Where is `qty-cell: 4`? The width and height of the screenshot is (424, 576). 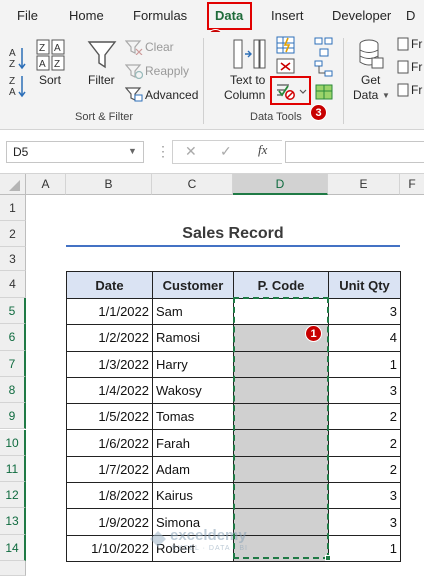 qty-cell: 4 is located at coordinates (364, 338).